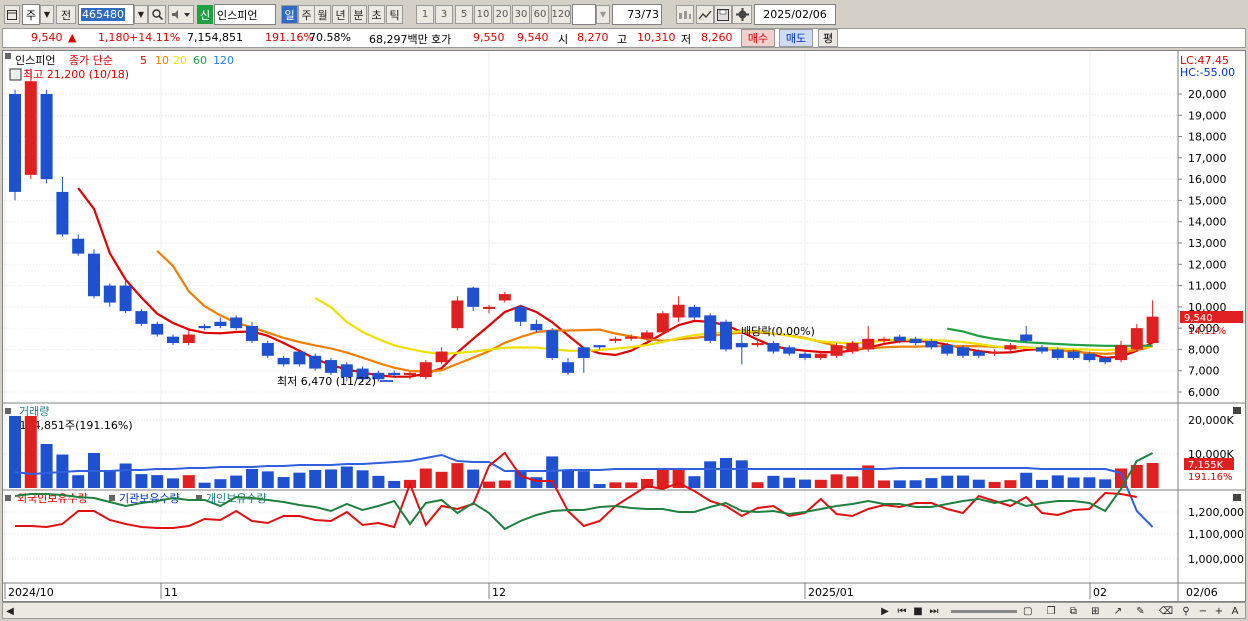 The height and width of the screenshot is (621, 1248). Describe the element at coordinates (1203, 611) in the screenshot. I see `zoom-out-icon: −` at that location.